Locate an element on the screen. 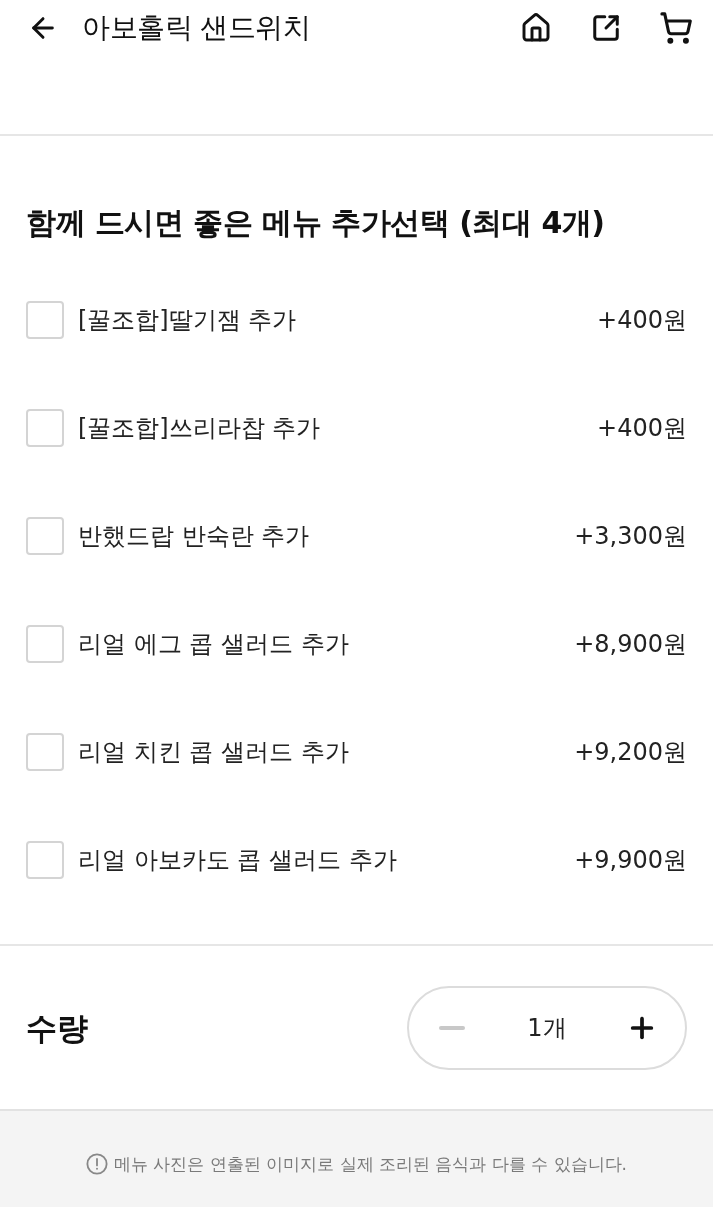 The width and height of the screenshot is (713, 1207). option-name: 리얼 아보카도 콥 샐러드 추가 is located at coordinates (237, 860).